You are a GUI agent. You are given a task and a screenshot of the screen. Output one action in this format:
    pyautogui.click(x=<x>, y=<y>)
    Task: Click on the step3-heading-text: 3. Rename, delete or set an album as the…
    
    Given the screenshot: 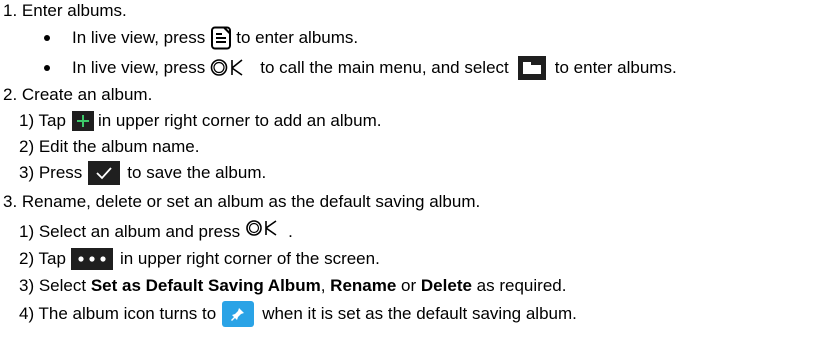 What is the action you would take?
    pyautogui.click(x=242, y=201)
    